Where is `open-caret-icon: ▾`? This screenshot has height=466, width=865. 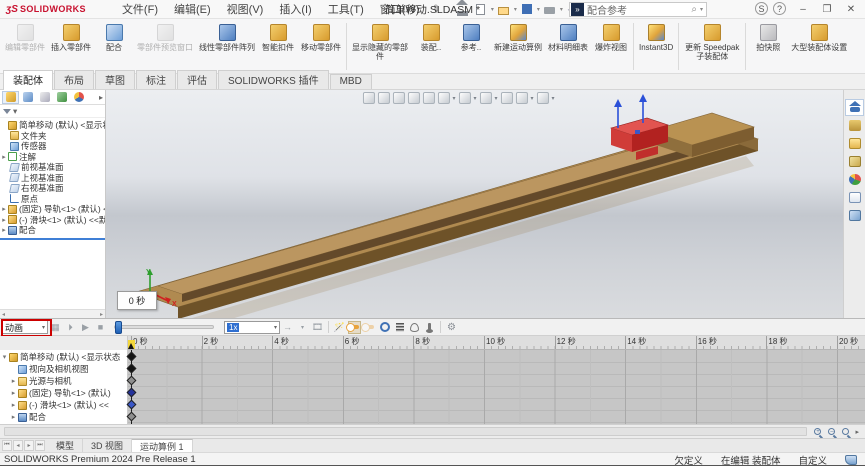 open-caret-icon: ▾ is located at coordinates (515, 9).